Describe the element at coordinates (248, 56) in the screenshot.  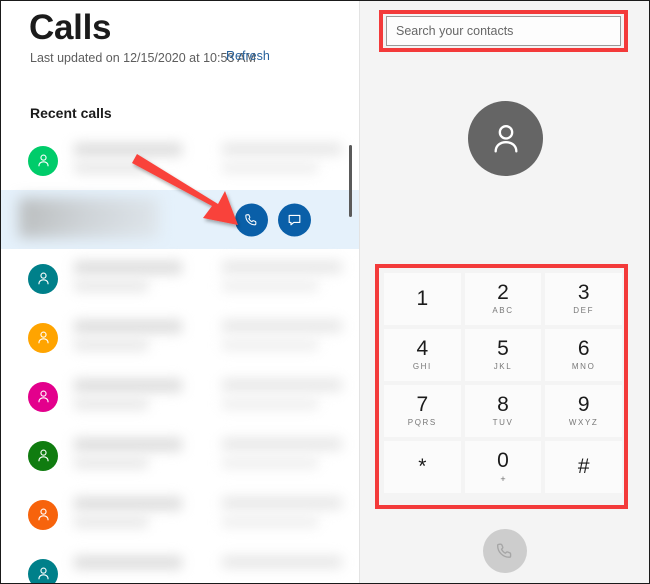
I see `refresh-link: Refresh` at that location.